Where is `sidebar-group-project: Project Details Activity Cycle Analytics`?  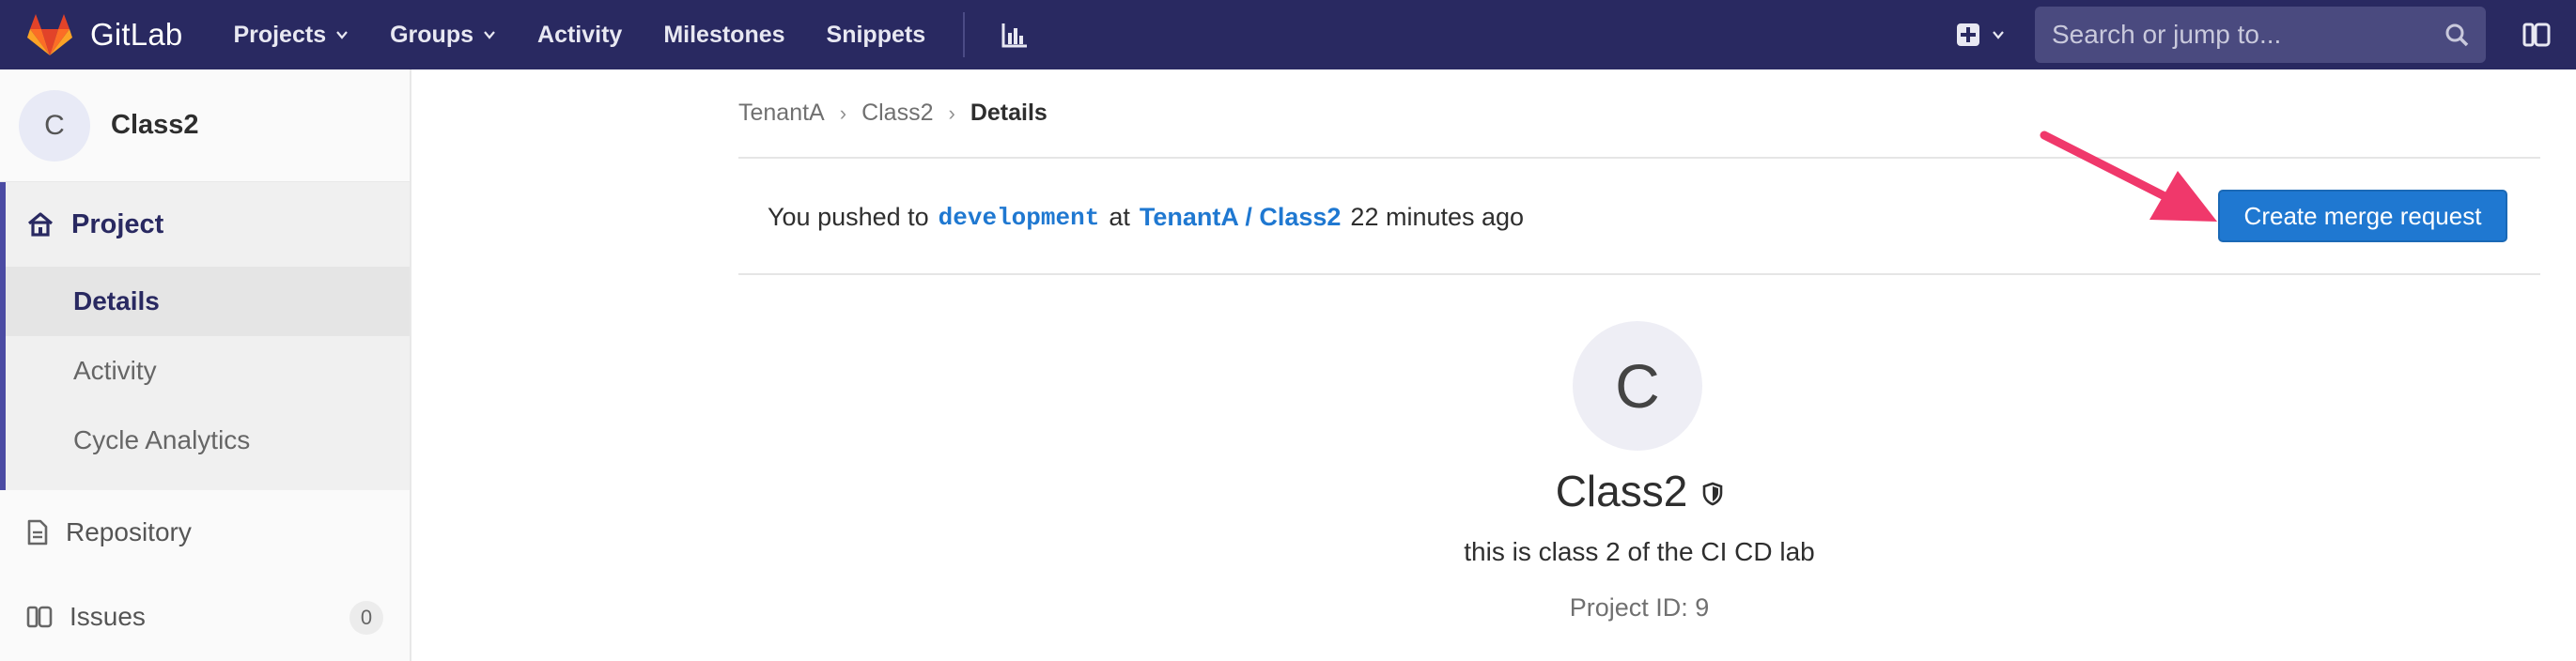
sidebar-group-project: Project Details Activity Cycle Analytics is located at coordinates (205, 336).